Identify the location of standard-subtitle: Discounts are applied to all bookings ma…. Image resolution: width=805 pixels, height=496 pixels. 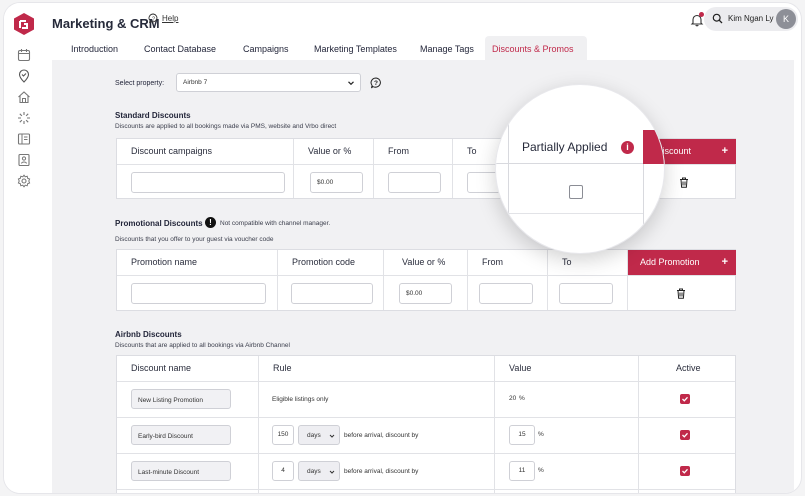
(226, 126).